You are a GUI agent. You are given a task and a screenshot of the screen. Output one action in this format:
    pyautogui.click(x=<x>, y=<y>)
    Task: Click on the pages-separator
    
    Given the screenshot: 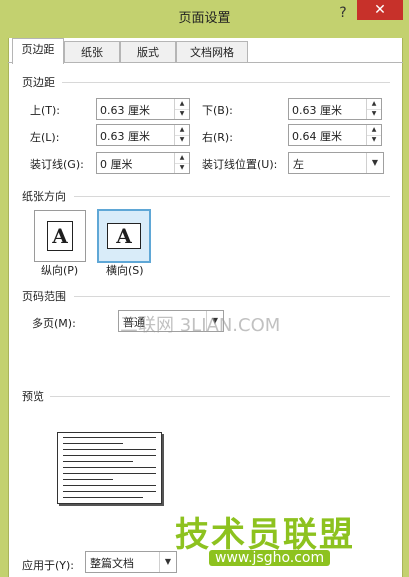 What is the action you would take?
    pyautogui.click(x=232, y=296)
    